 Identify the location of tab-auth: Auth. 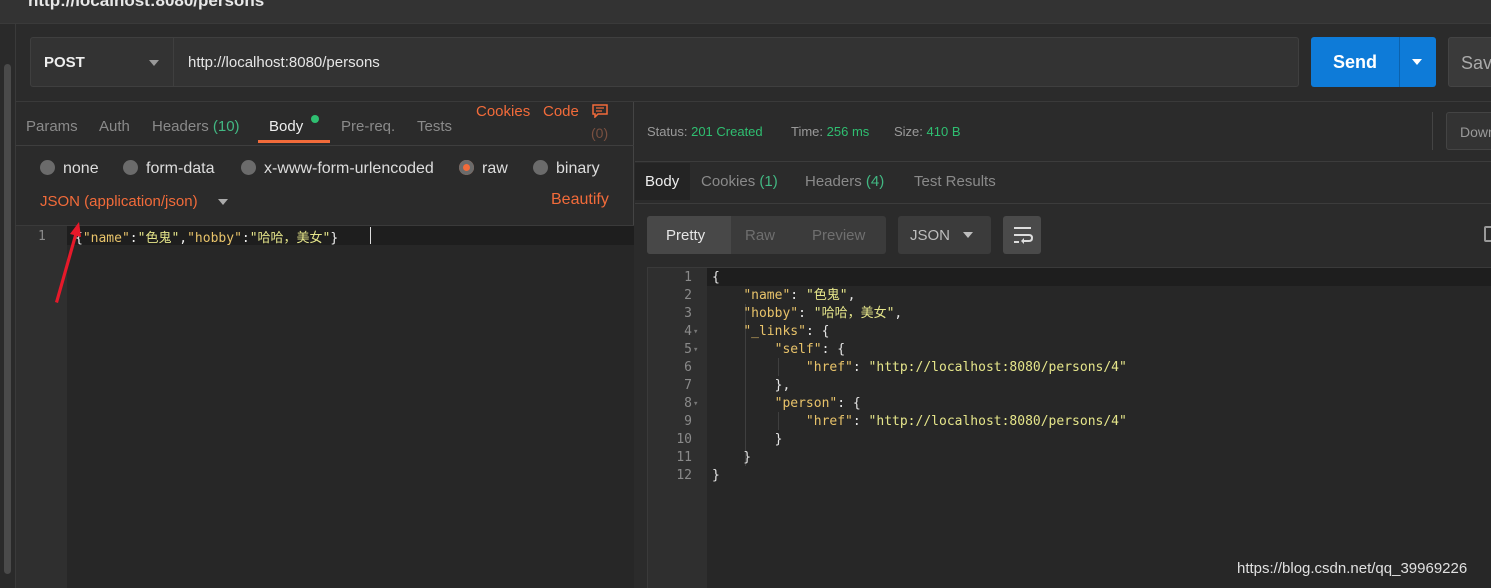
(114, 126).